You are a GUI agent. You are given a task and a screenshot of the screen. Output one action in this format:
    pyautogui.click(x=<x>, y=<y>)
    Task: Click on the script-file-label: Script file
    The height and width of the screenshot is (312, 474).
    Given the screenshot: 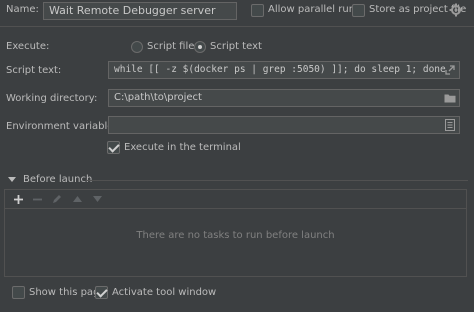 What is the action you would take?
    pyautogui.click(x=171, y=46)
    